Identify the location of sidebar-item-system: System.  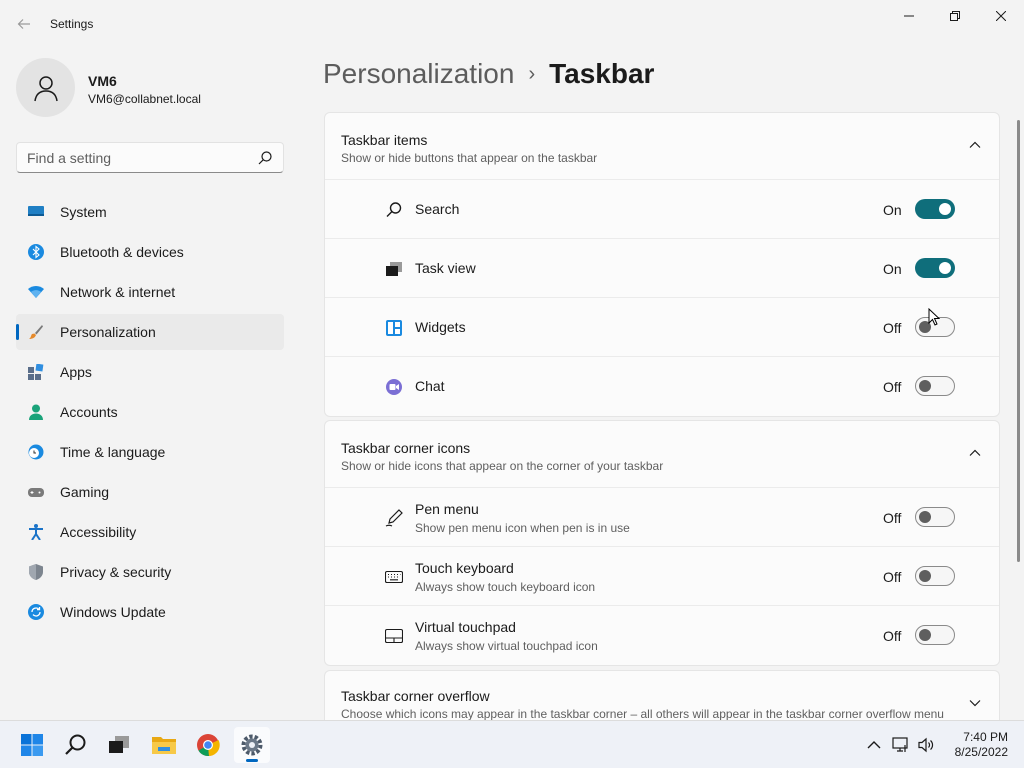
(150, 212).